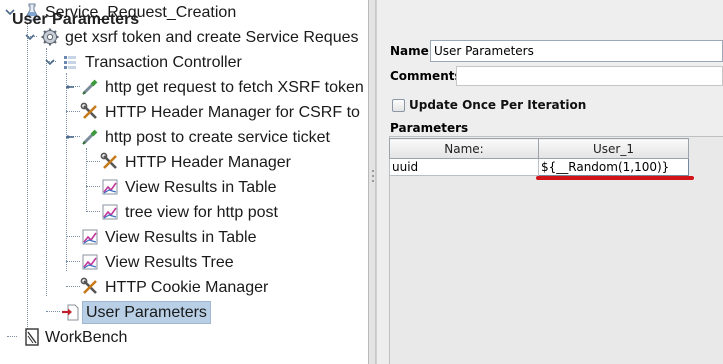 Image resolution: width=723 pixels, height=364 pixels. I want to click on column-header-user-1: User_1, so click(613, 148).